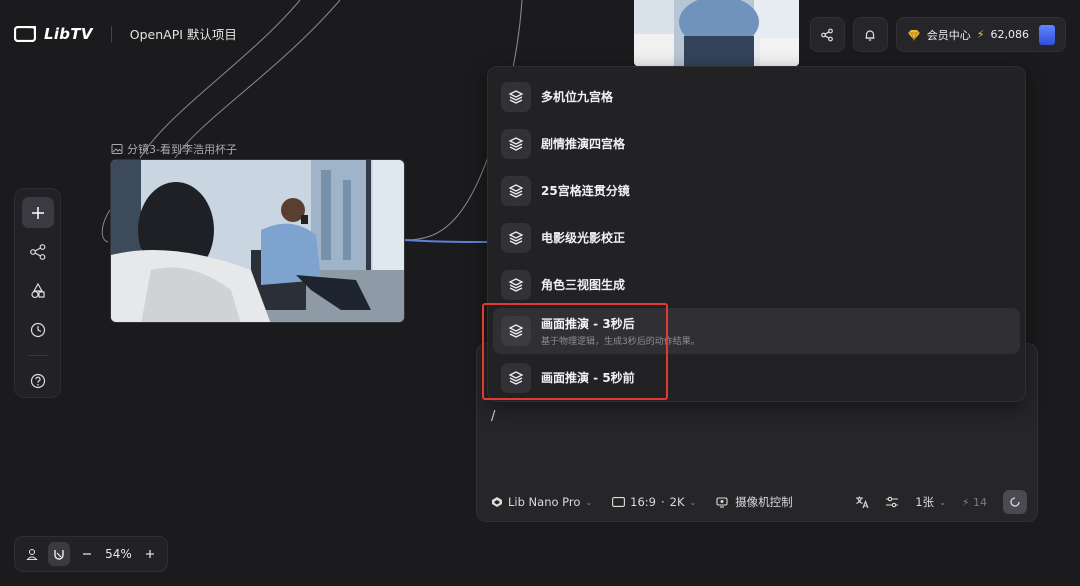 Image resolution: width=1080 pixels, height=586 pixels. I want to click on magnet-icon, so click(59, 555).